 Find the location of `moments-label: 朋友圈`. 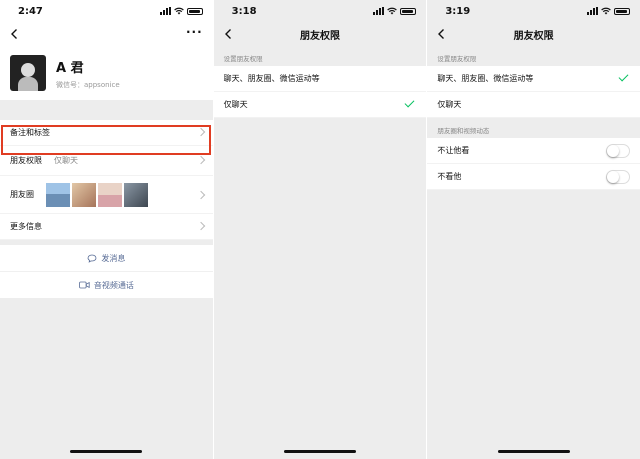

moments-label: 朋友圈 is located at coordinates (22, 194).